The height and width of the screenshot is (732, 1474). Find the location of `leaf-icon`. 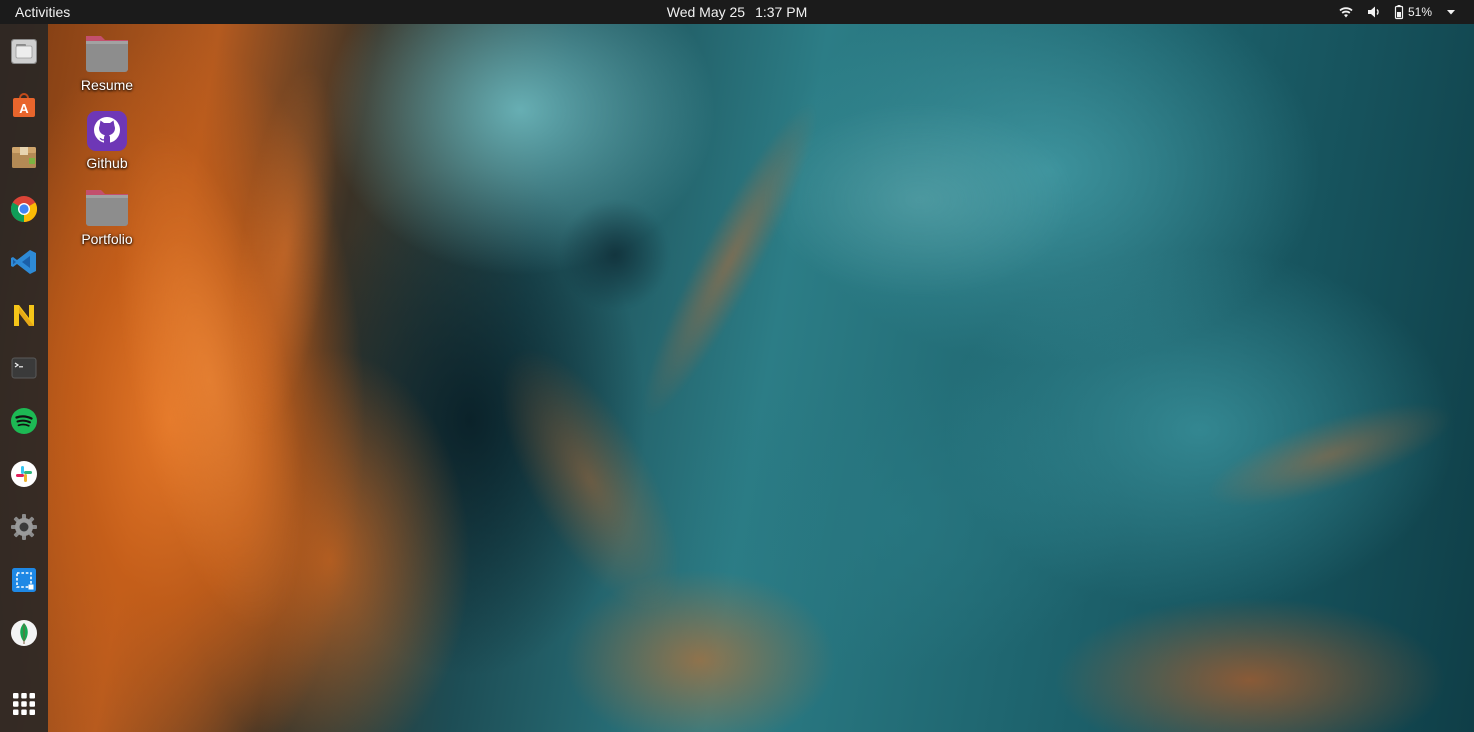

leaf-icon is located at coordinates (24, 633).